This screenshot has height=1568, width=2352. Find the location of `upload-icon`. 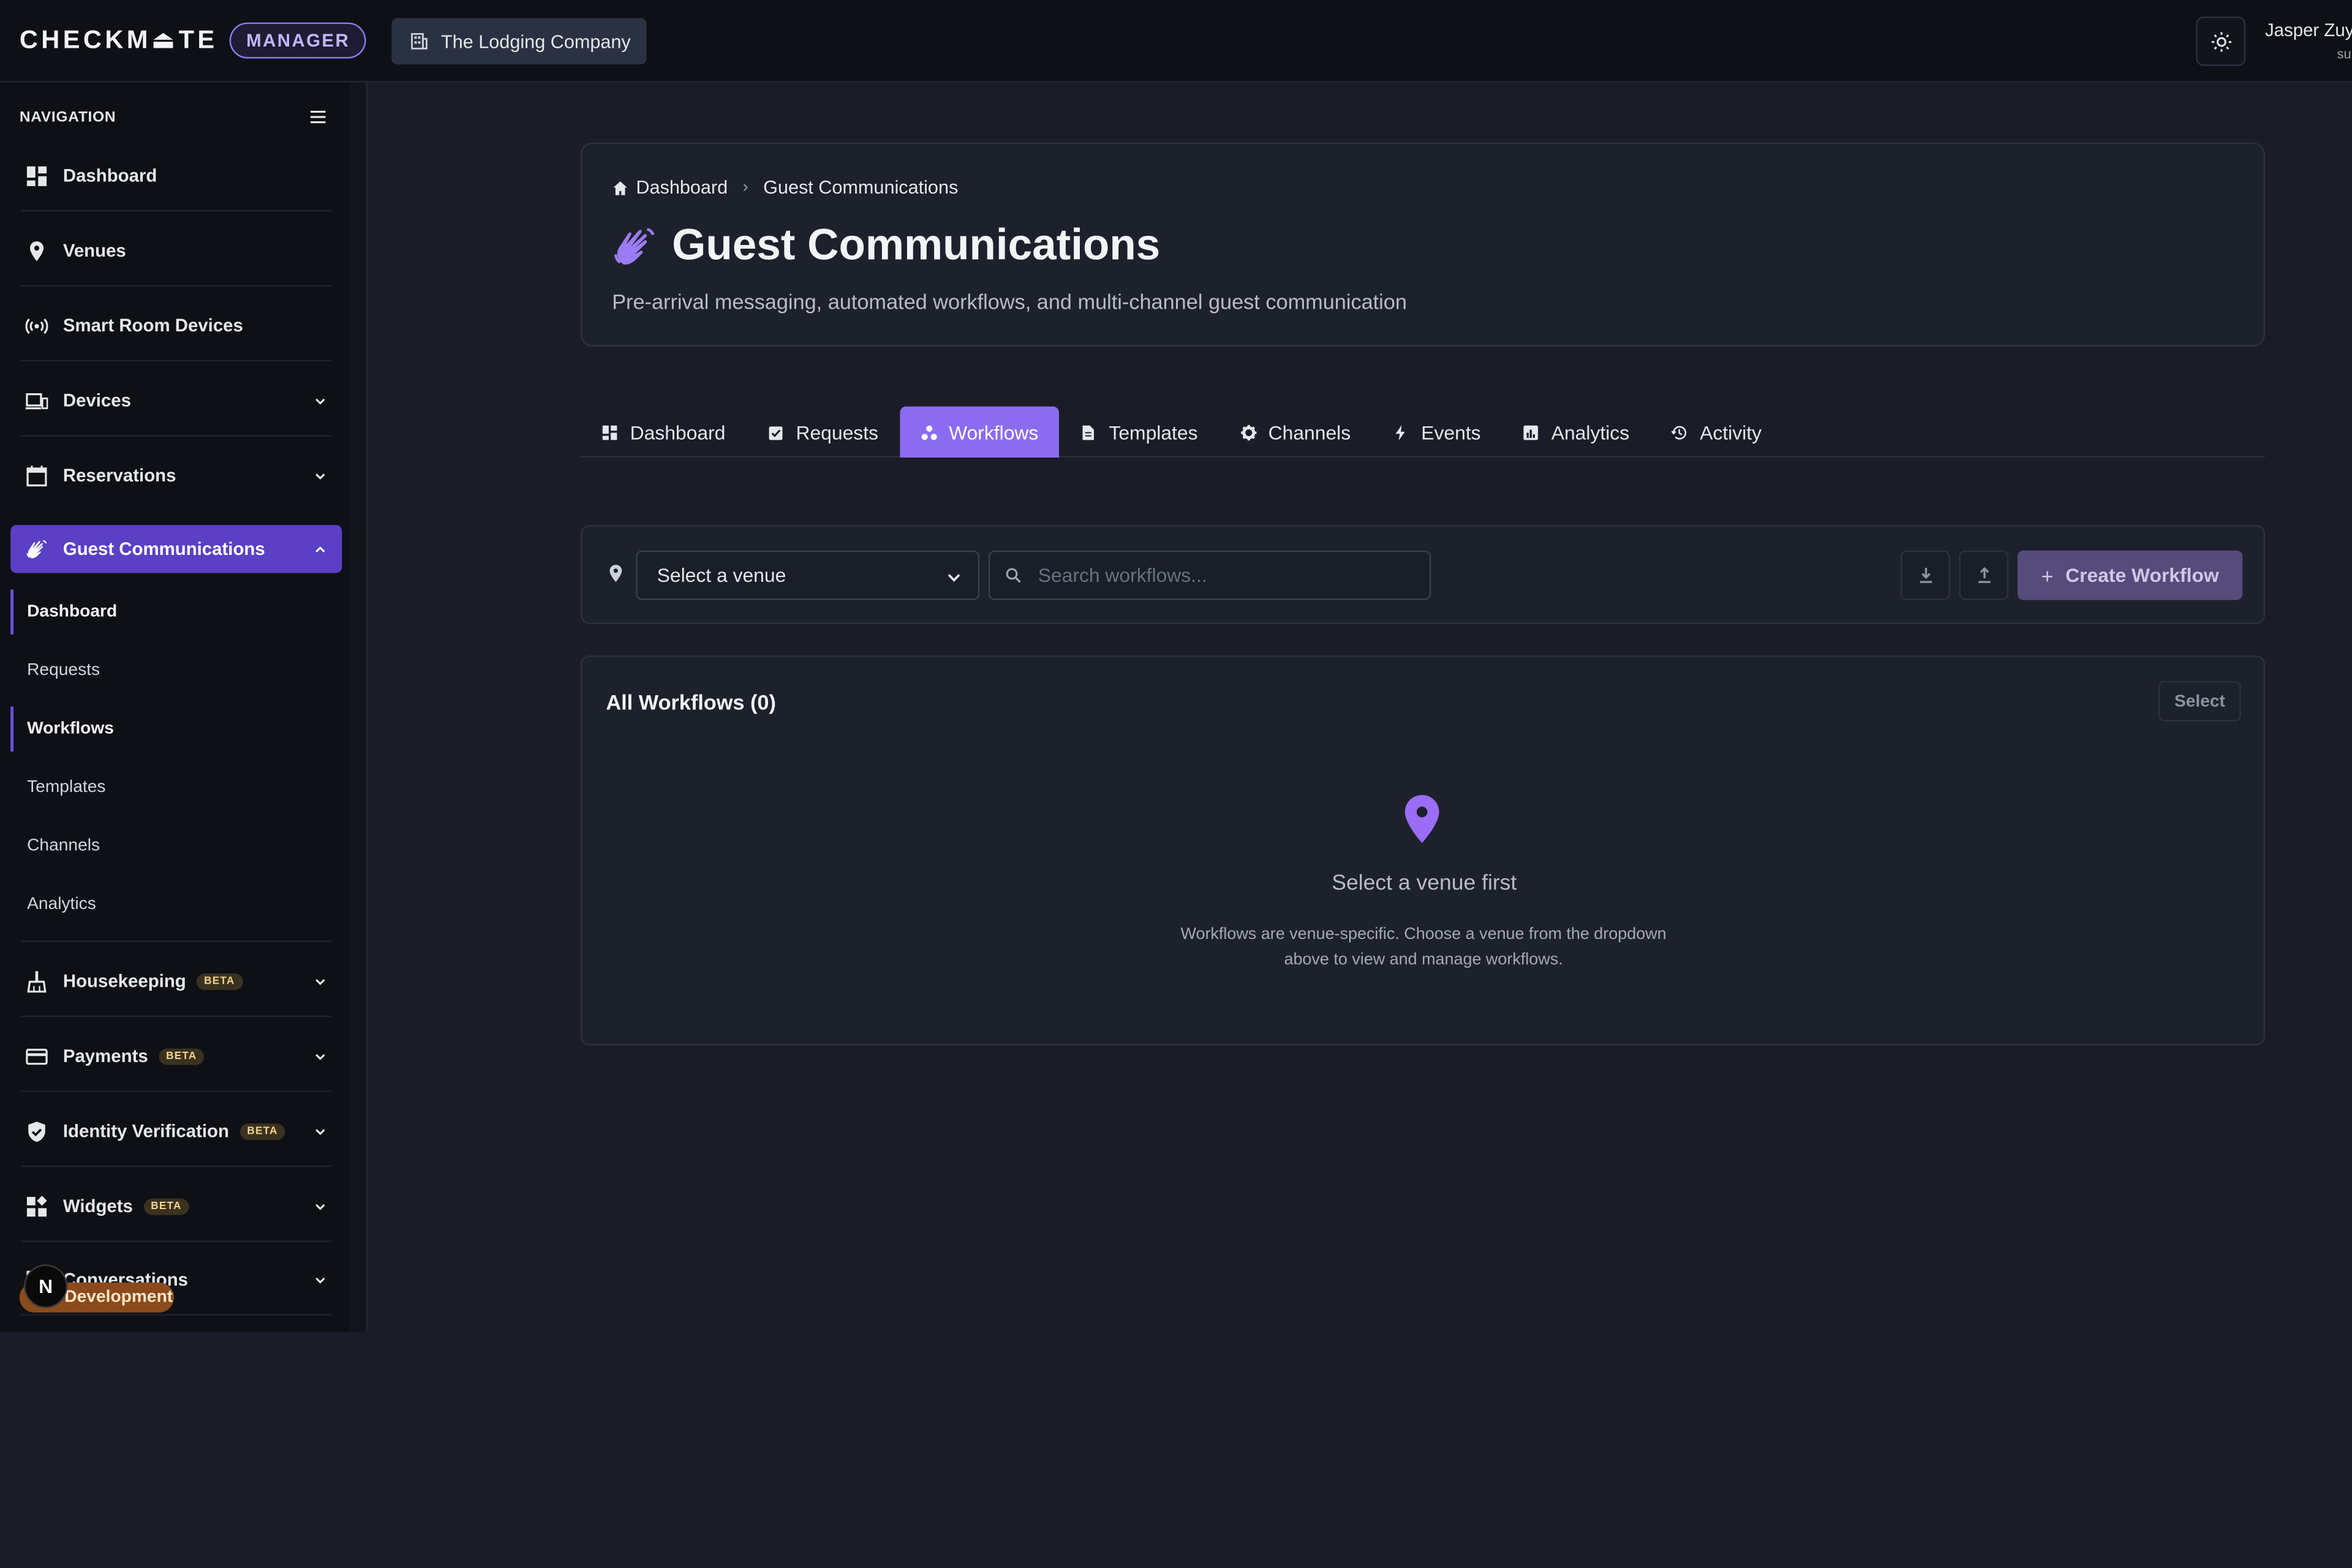

upload-icon is located at coordinates (1984, 575).